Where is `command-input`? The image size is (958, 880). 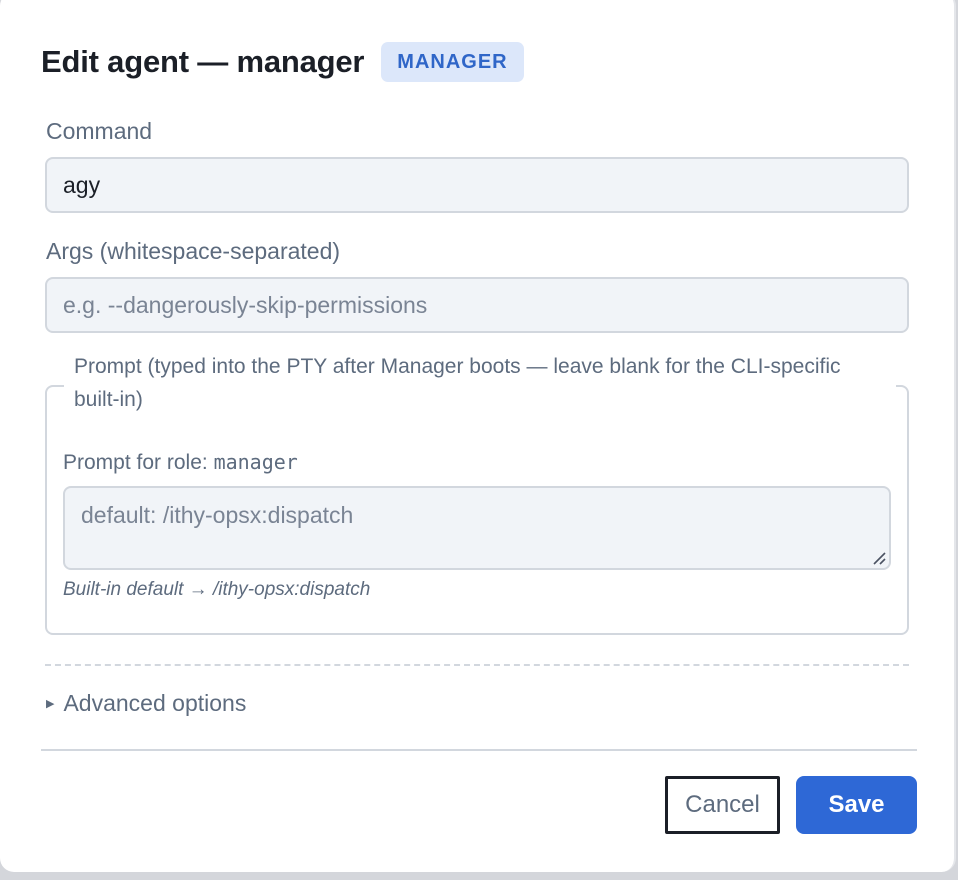
command-input is located at coordinates (477, 185).